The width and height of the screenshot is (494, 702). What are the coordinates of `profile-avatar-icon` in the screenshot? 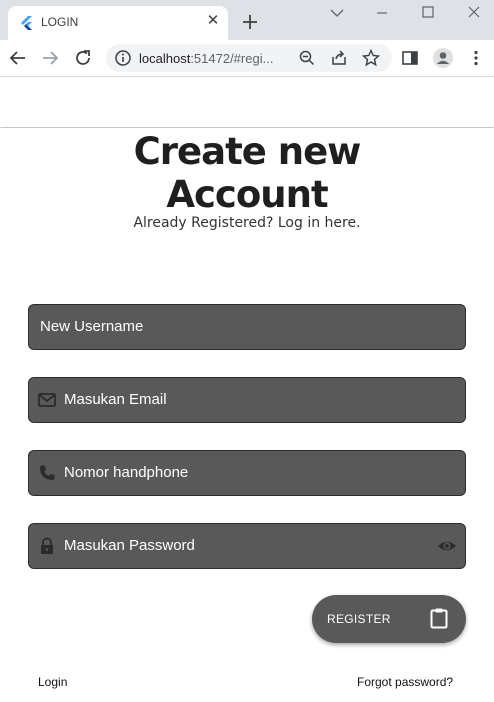 It's located at (443, 58).